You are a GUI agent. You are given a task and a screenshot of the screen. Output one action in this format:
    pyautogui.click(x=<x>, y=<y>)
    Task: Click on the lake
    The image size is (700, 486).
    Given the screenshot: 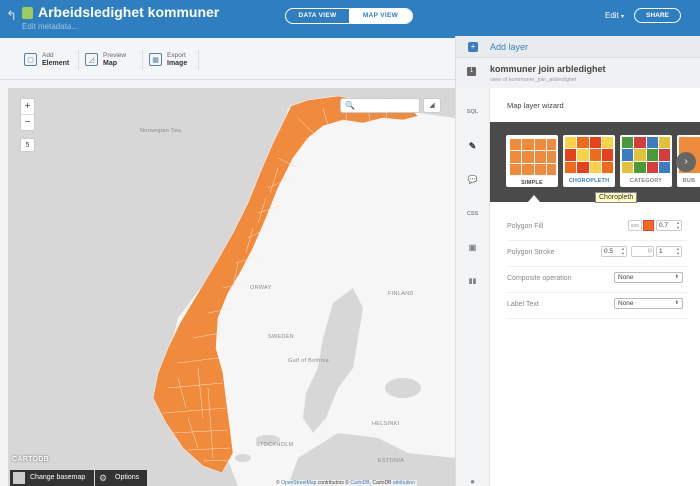 What is the action you would take?
    pyautogui.click(x=403, y=388)
    